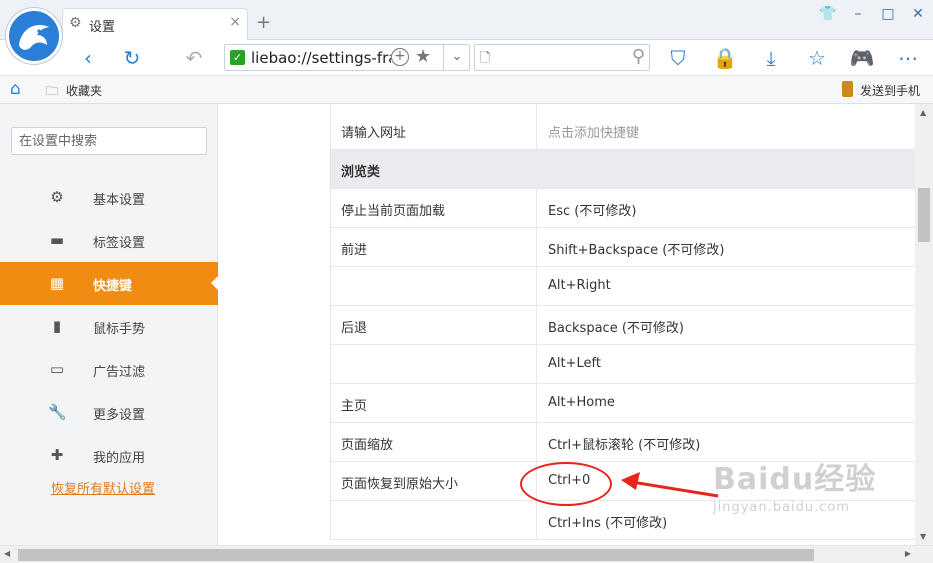 The image size is (933, 563). Describe the element at coordinates (771, 58) in the screenshot. I see `download-icon: ⤓` at that location.